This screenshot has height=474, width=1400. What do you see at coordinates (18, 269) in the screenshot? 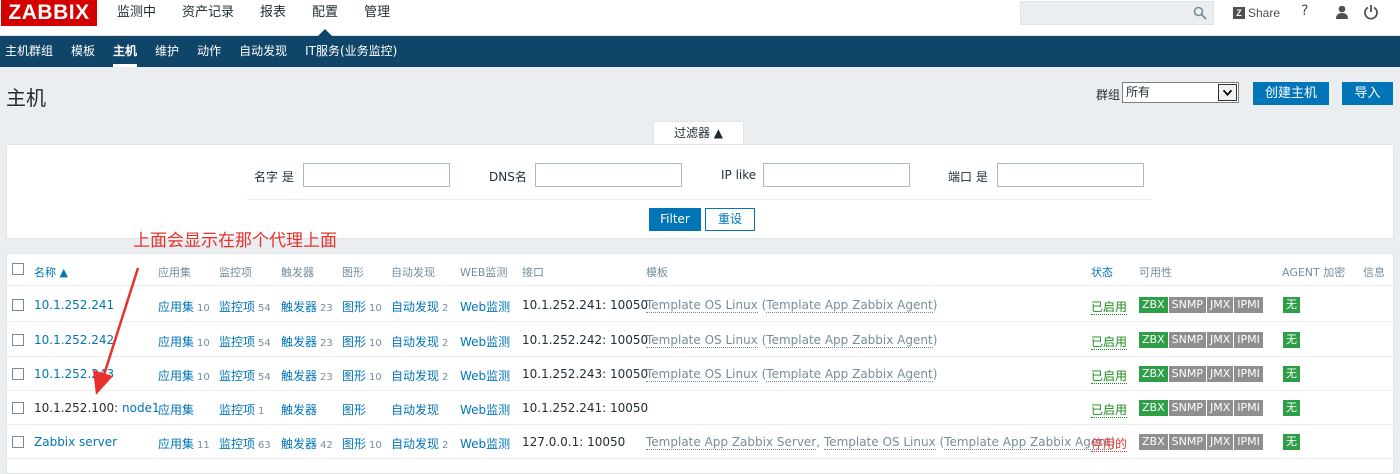
I see `select-all-checkbox` at bounding box center [18, 269].